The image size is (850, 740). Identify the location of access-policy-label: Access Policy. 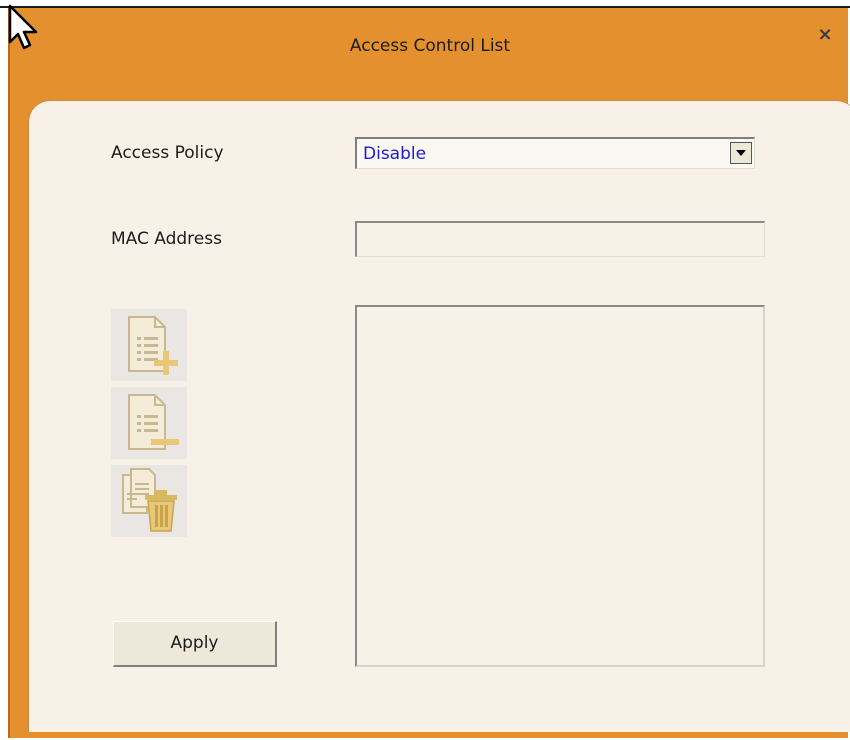
(167, 153).